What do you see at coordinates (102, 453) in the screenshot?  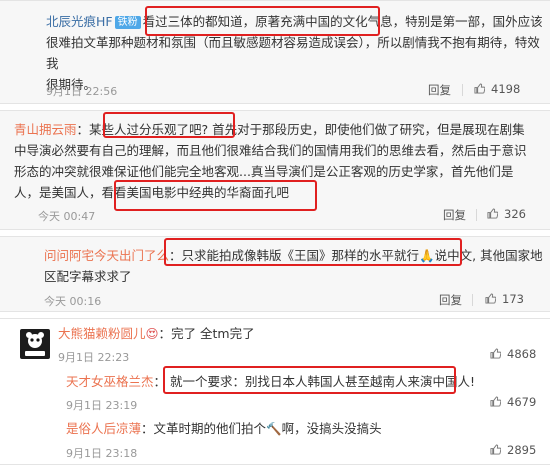 I see `comment-time: 9月1日 23:18` at bounding box center [102, 453].